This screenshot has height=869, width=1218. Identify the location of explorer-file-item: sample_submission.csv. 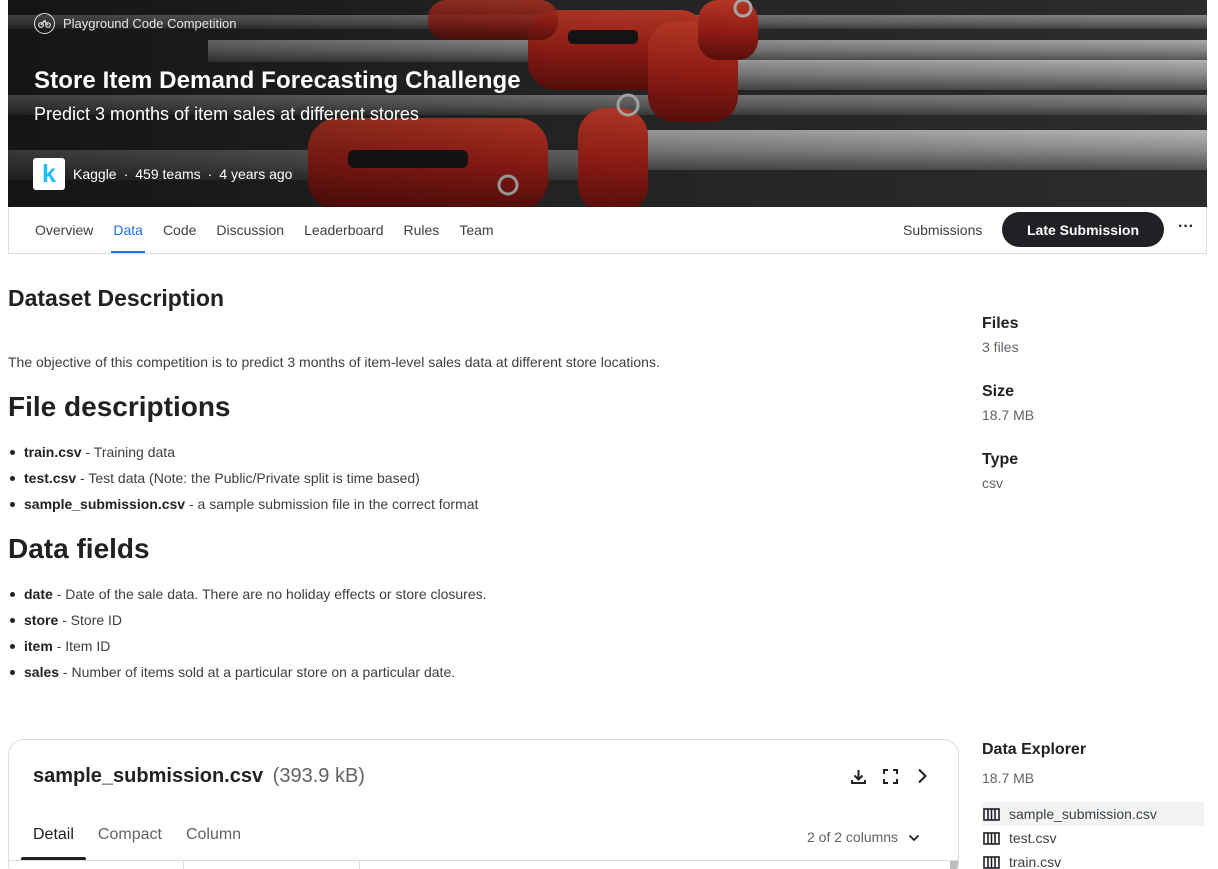
(1093, 814).